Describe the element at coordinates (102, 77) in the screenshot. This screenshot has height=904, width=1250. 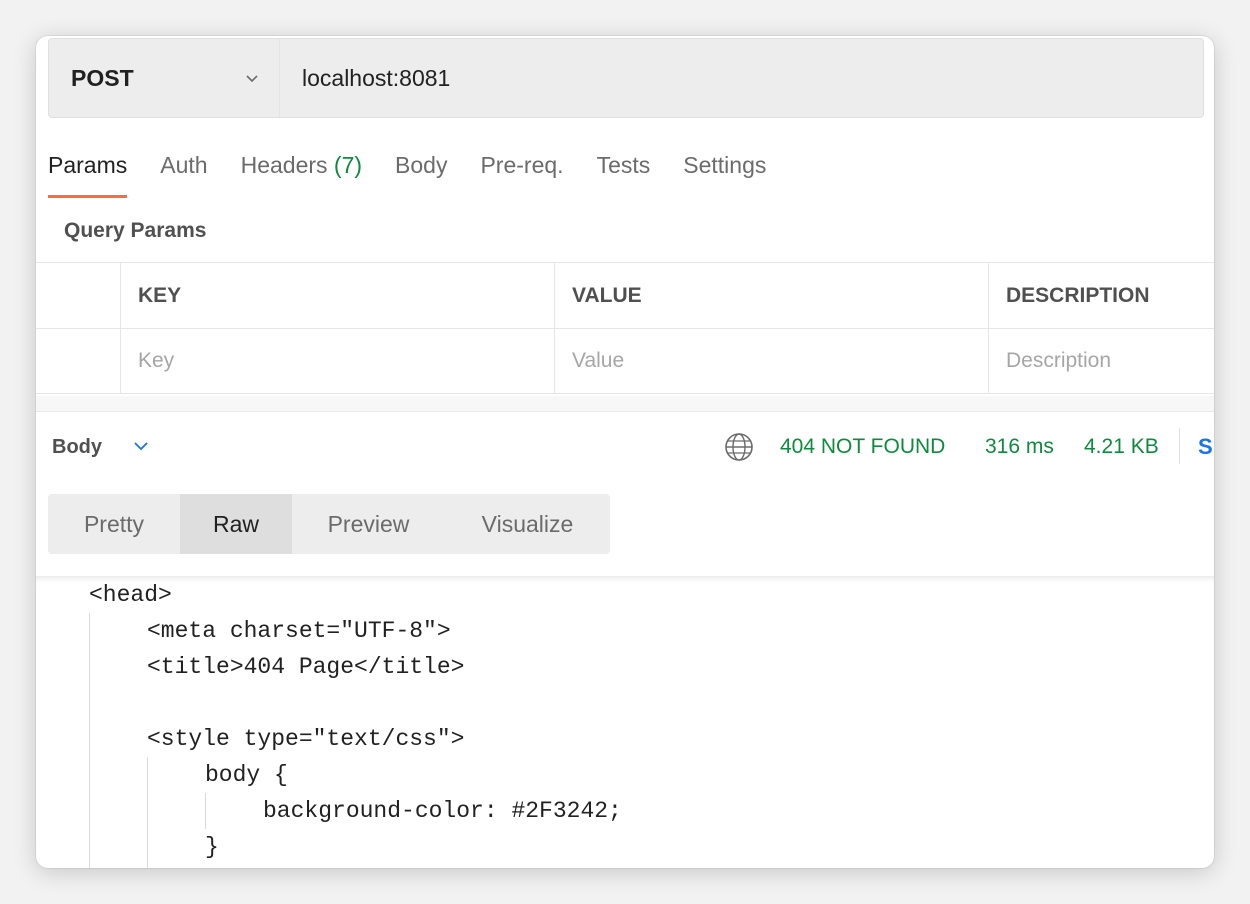
I see `method-label: POST` at that location.